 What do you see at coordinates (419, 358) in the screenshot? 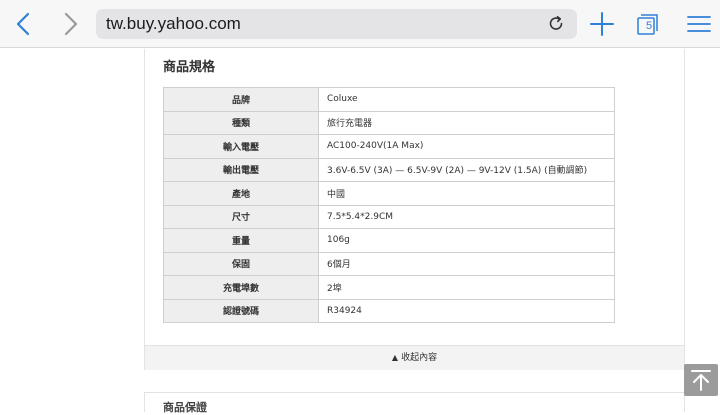
I see `collapse-label: 收起內容` at bounding box center [419, 358].